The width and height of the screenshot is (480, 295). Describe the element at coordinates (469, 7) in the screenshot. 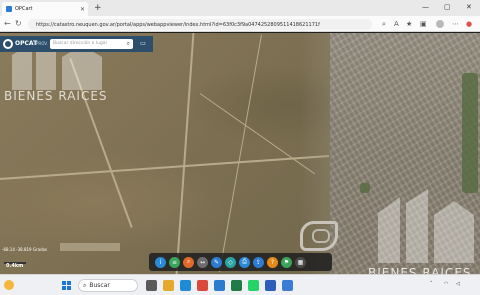

I see `close-window-button: ✕` at that location.